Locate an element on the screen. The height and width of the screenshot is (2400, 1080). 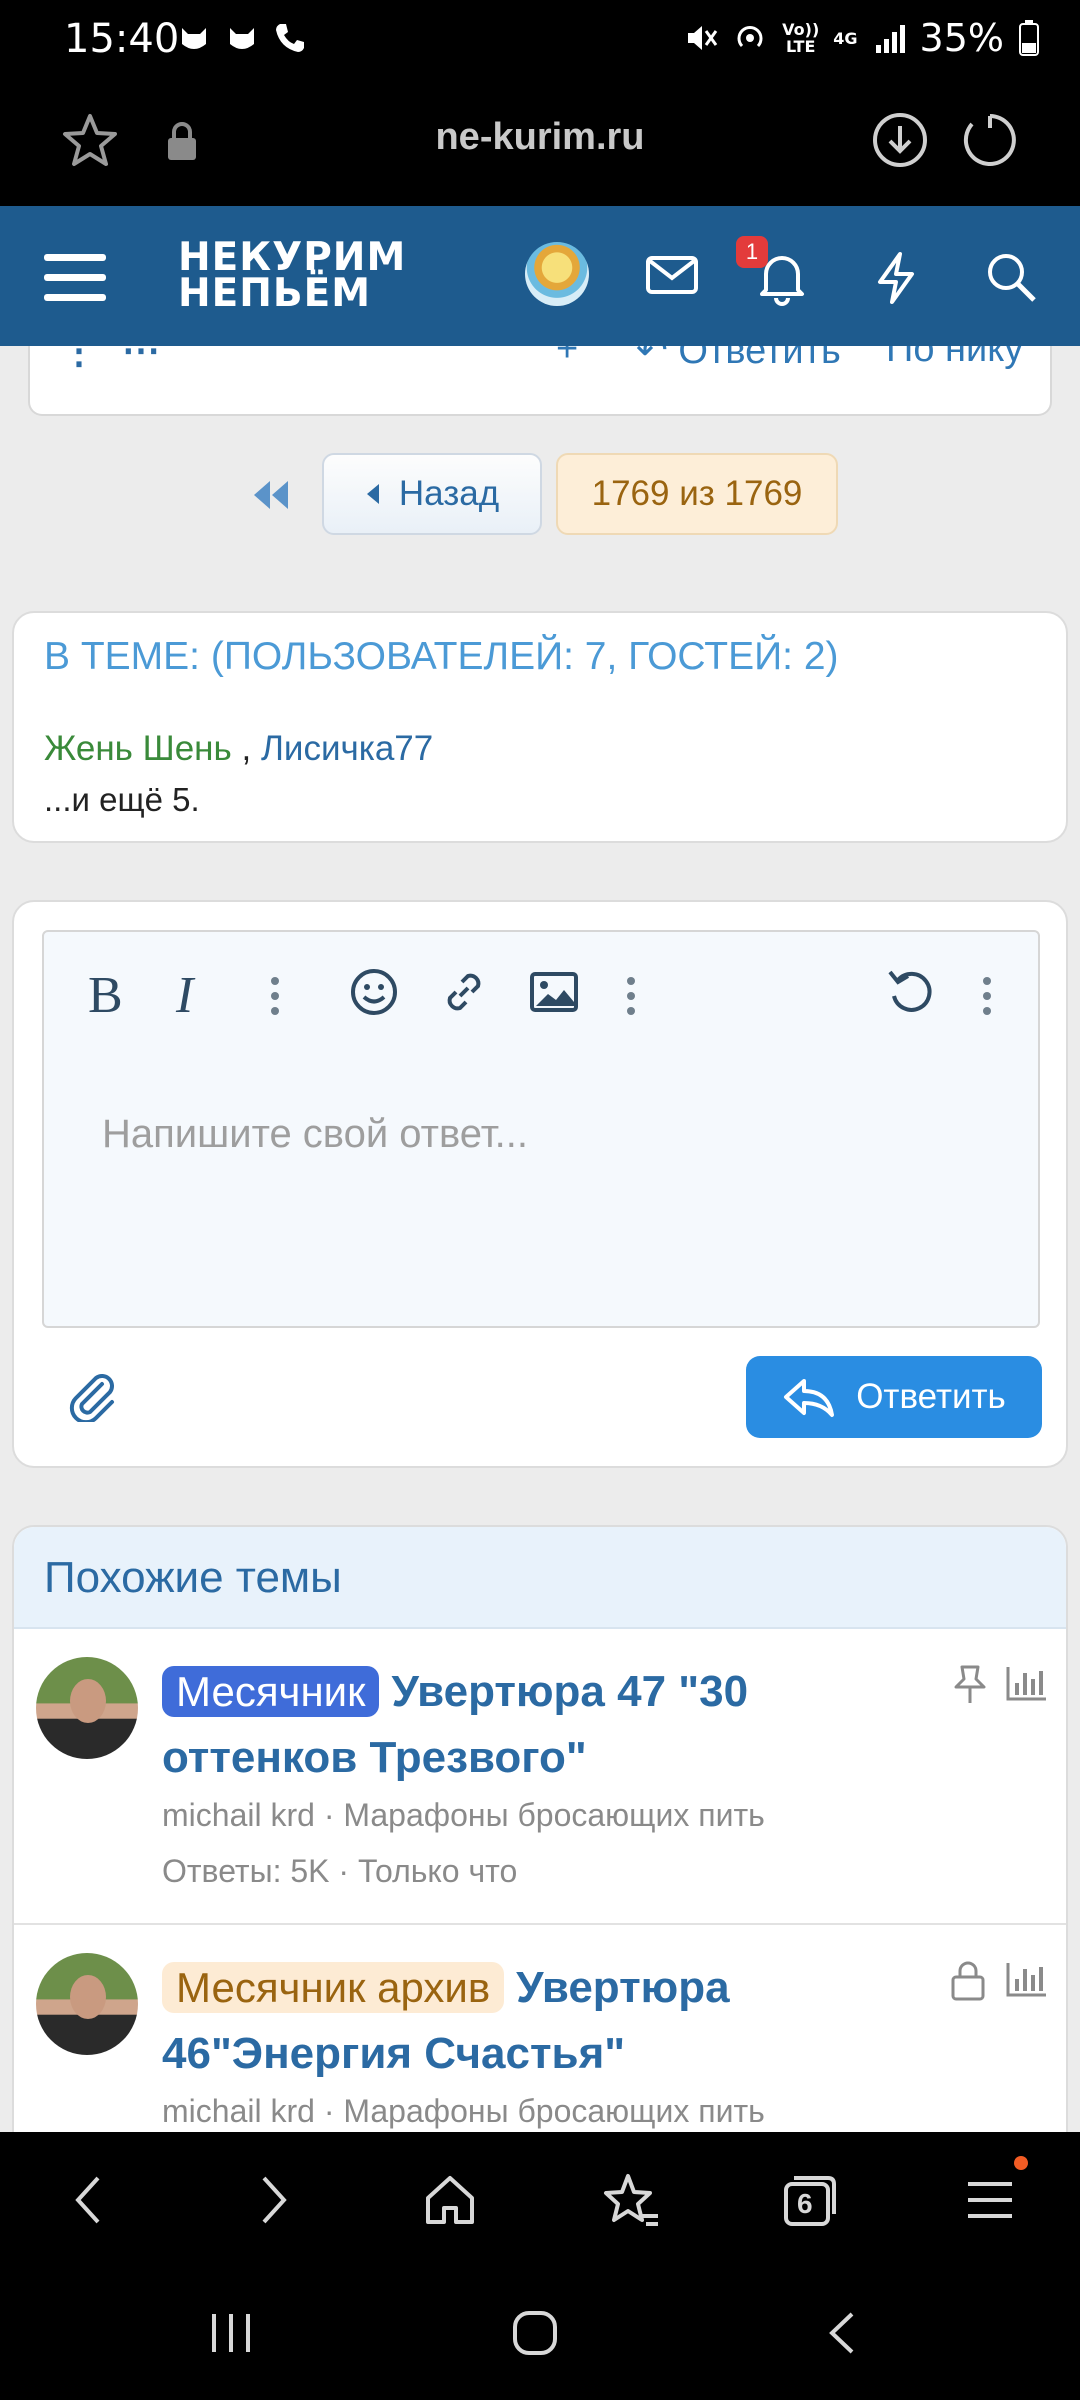
svg-text: B is located at coordinates (105, 994).